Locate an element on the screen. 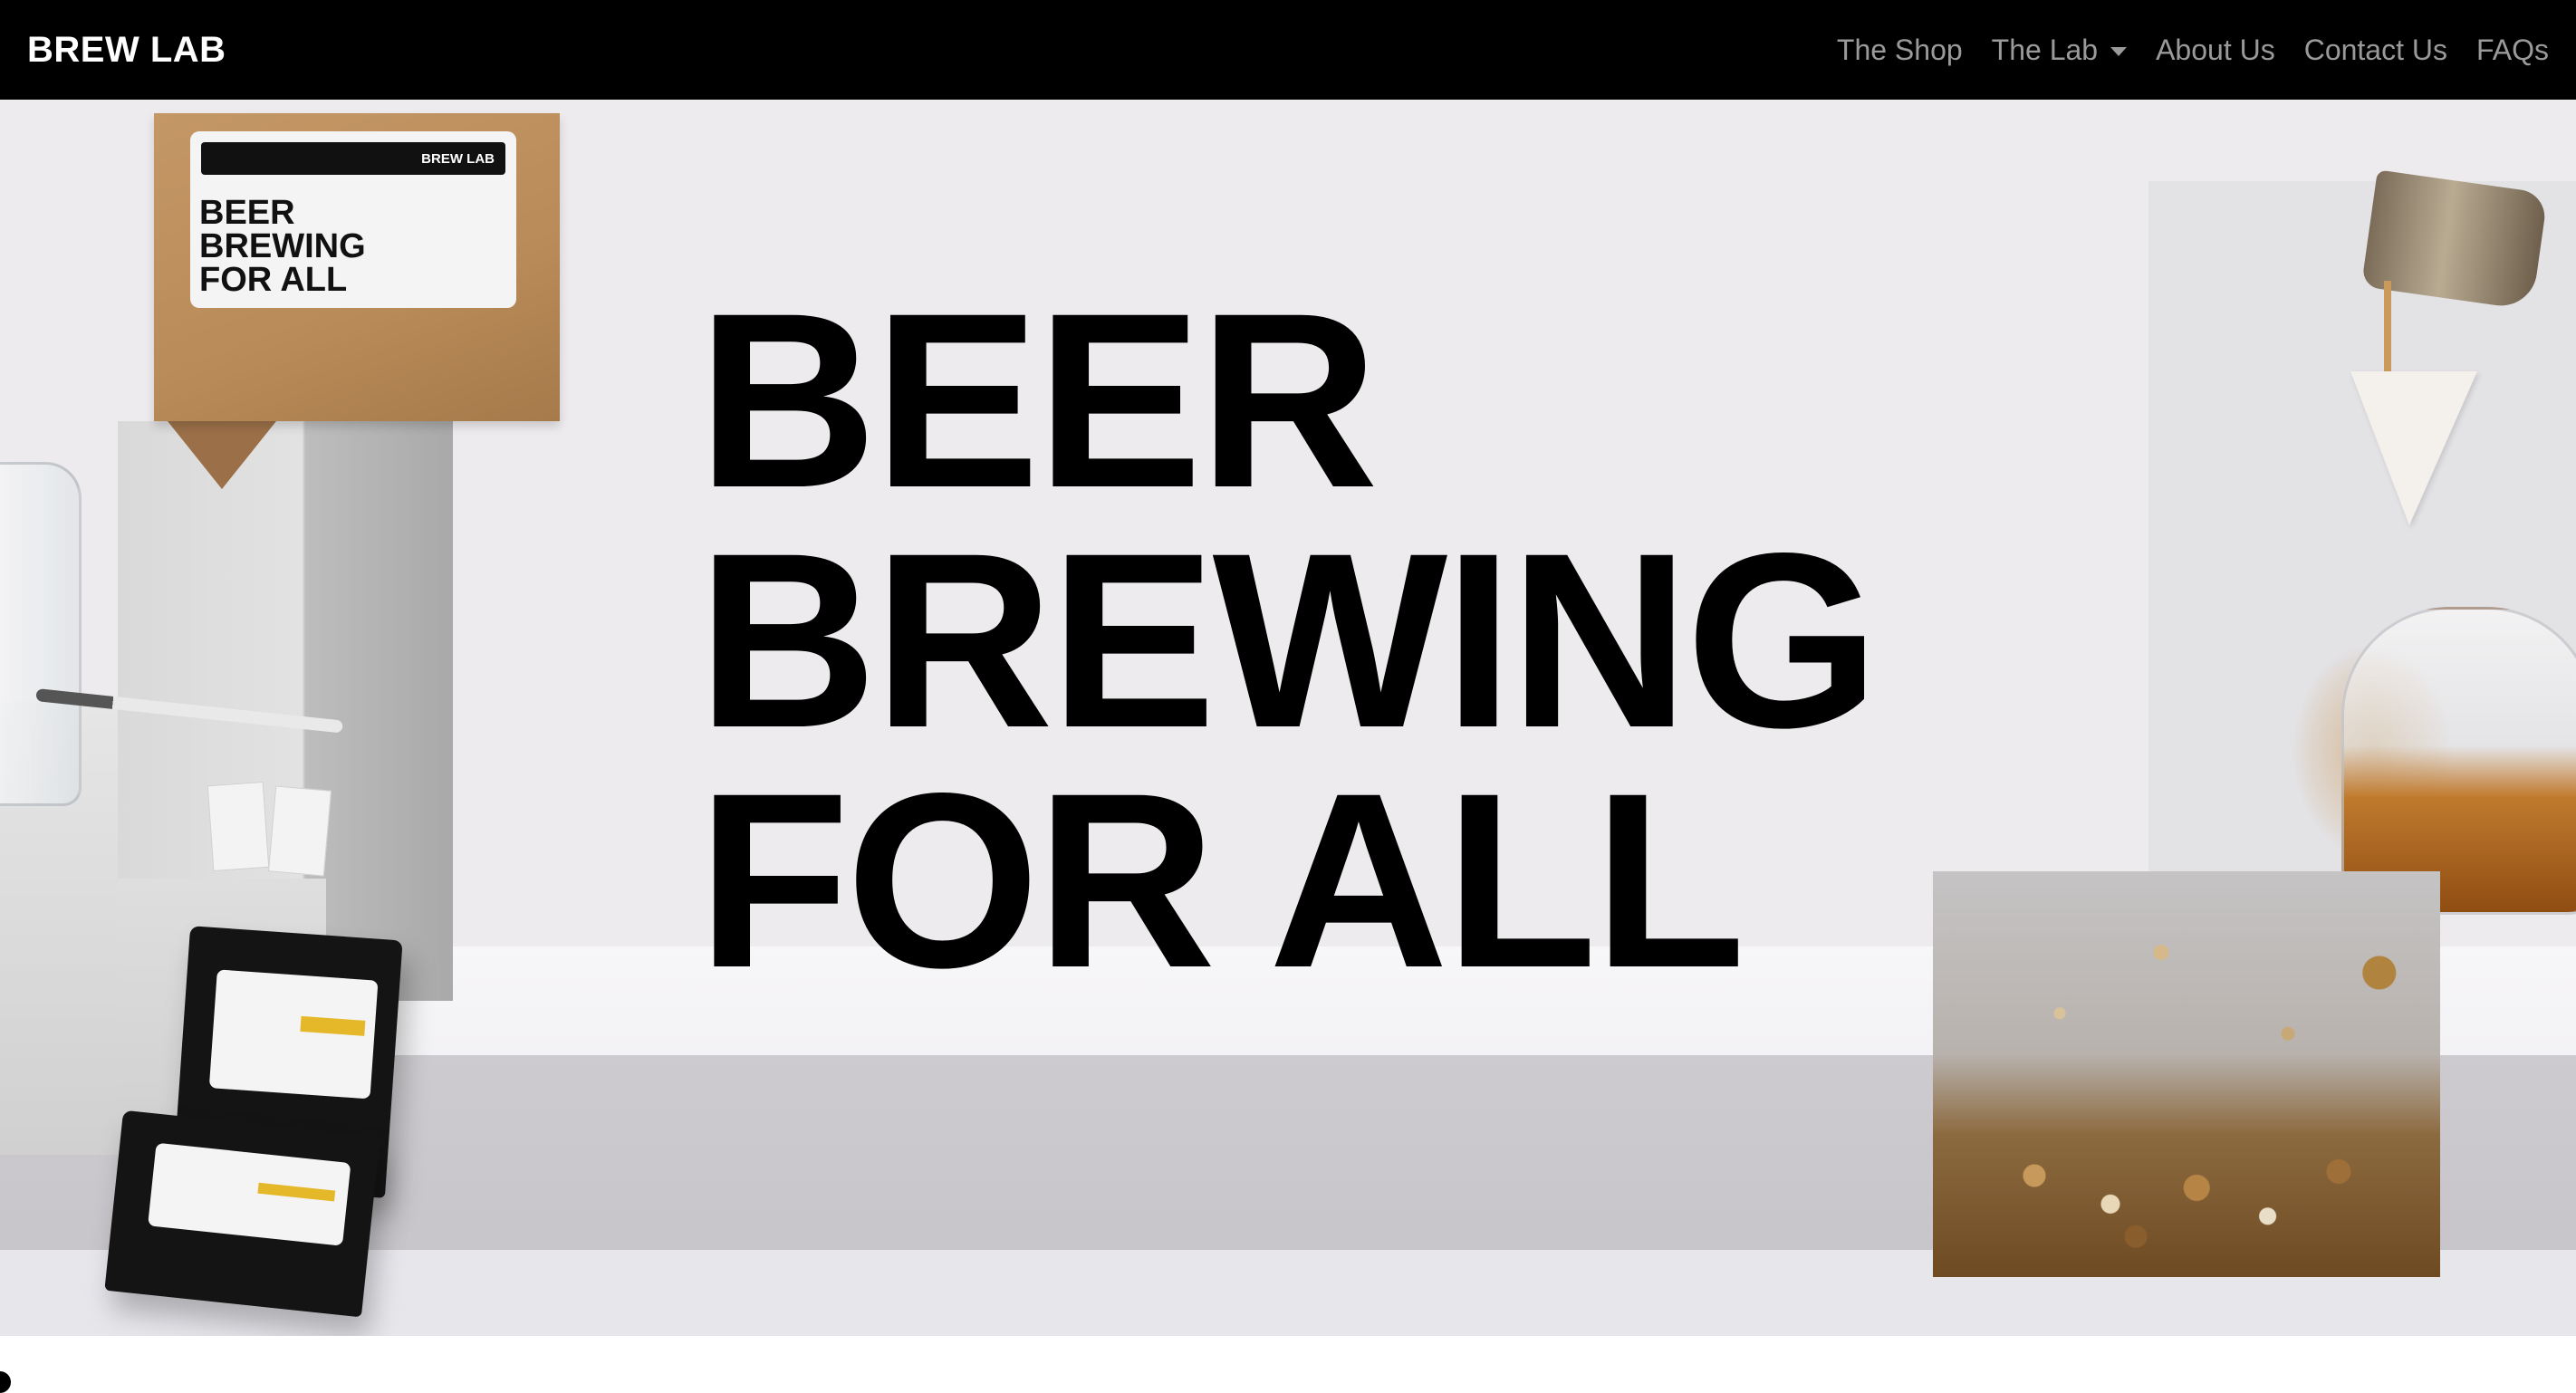 This screenshot has width=2576, height=1393. box-label-brand: BREW LAB is located at coordinates (353, 158).